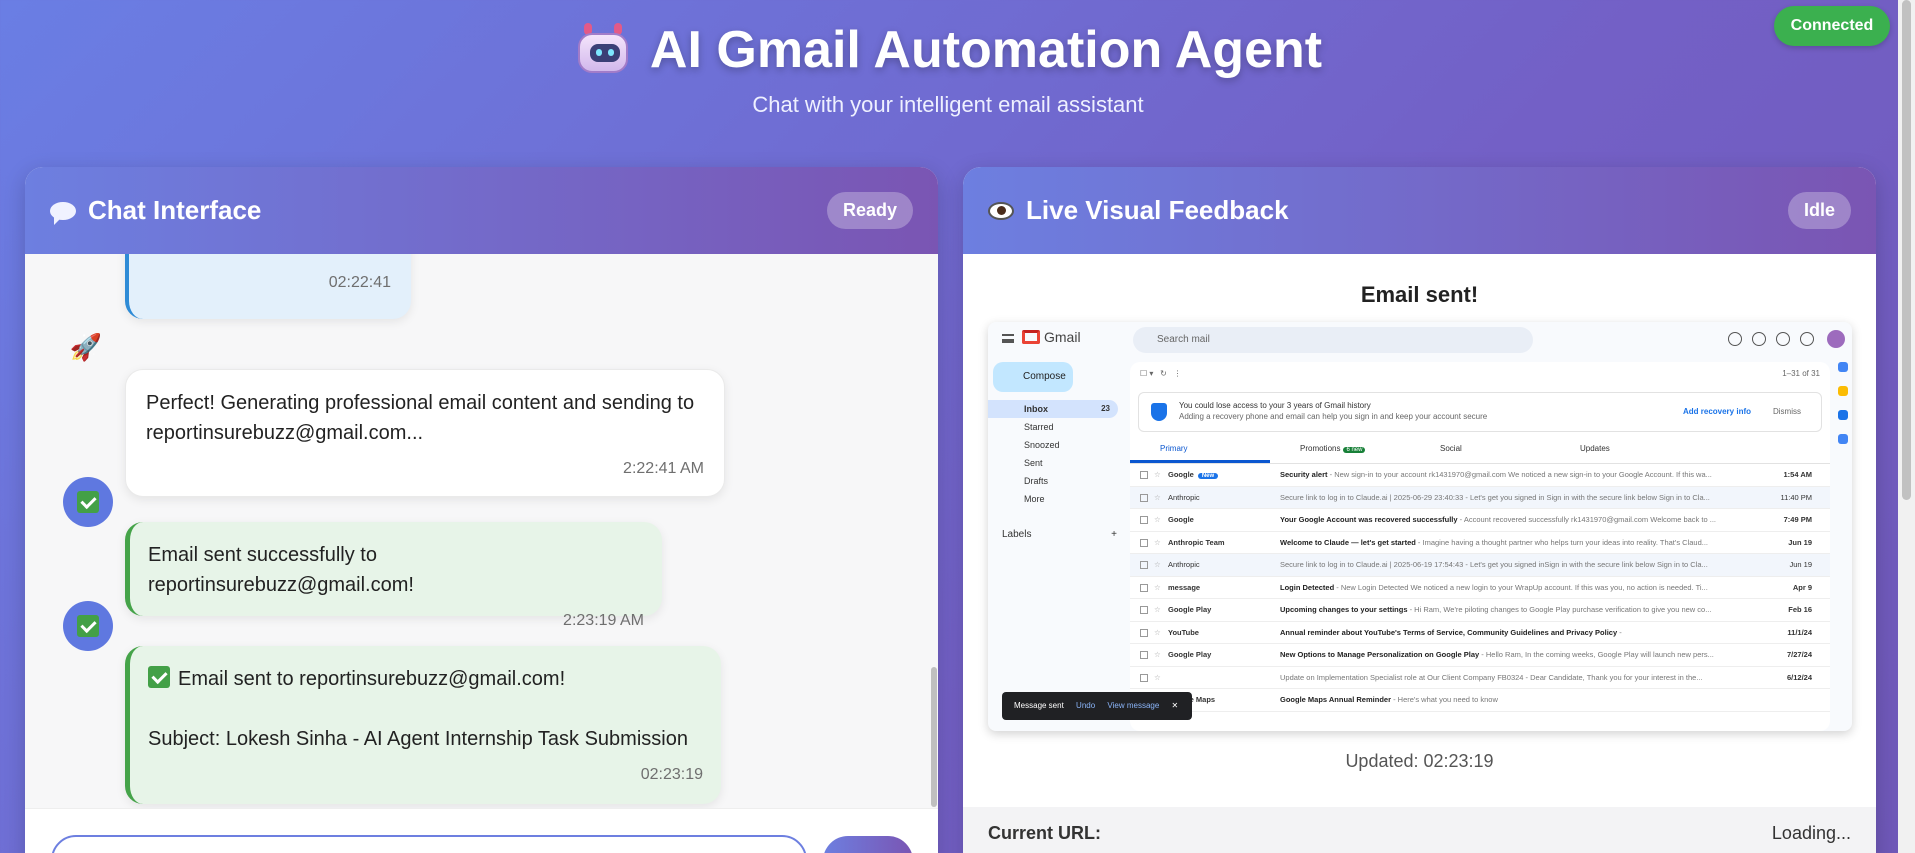  What do you see at coordinates (1807, 339) in the screenshot?
I see `apps-icon` at bounding box center [1807, 339].